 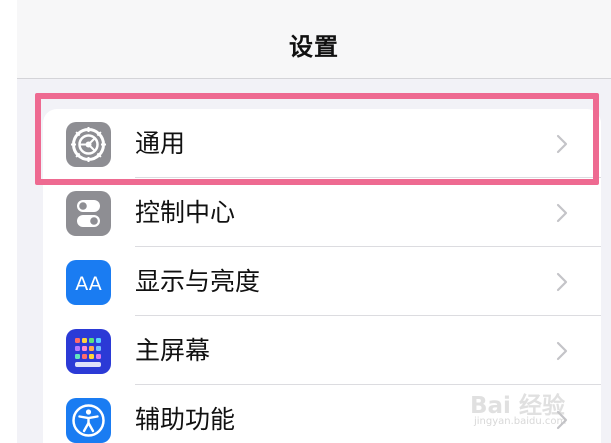 I want to click on settings-item-label: 主屏幕, so click(x=173, y=350).